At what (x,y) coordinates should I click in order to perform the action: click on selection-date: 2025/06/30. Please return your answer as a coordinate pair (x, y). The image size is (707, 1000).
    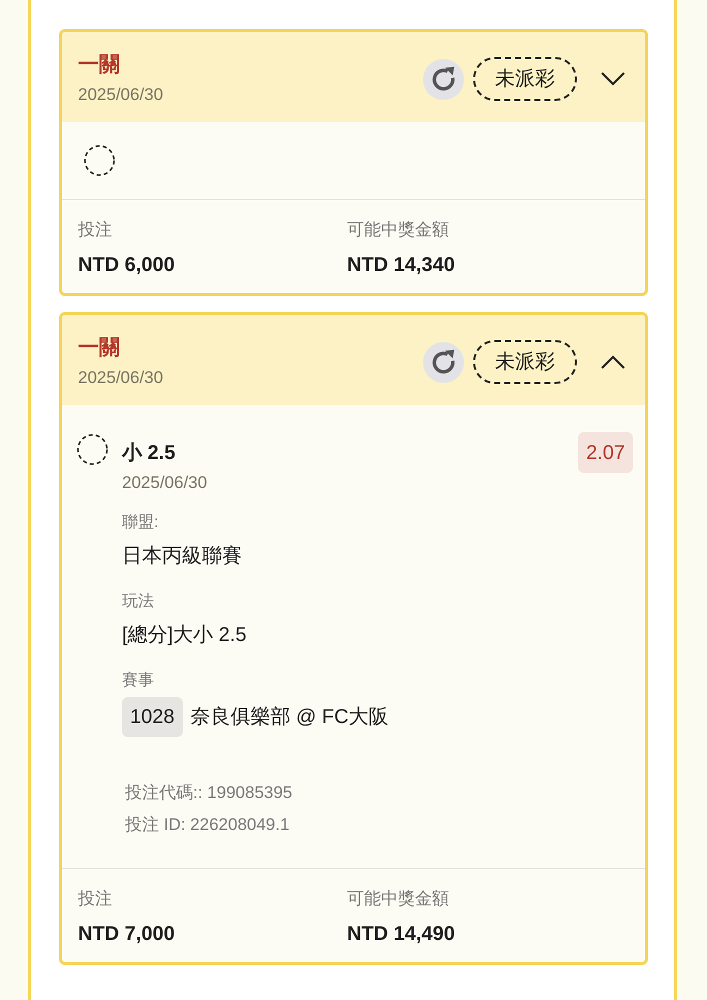
    Looking at the image, I should click on (165, 483).